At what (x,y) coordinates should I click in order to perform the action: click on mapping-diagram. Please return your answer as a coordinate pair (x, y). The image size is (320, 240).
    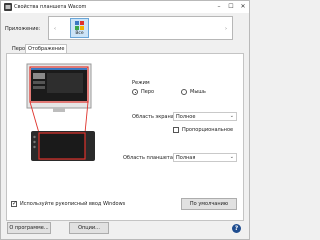
    Looking at the image, I should click on (60, 112).